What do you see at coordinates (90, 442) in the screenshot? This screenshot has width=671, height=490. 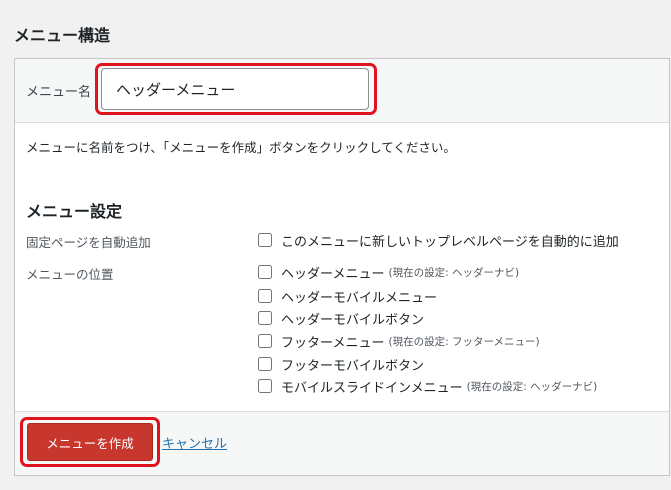 I see `create-menu-button: メニューを作成` at bounding box center [90, 442].